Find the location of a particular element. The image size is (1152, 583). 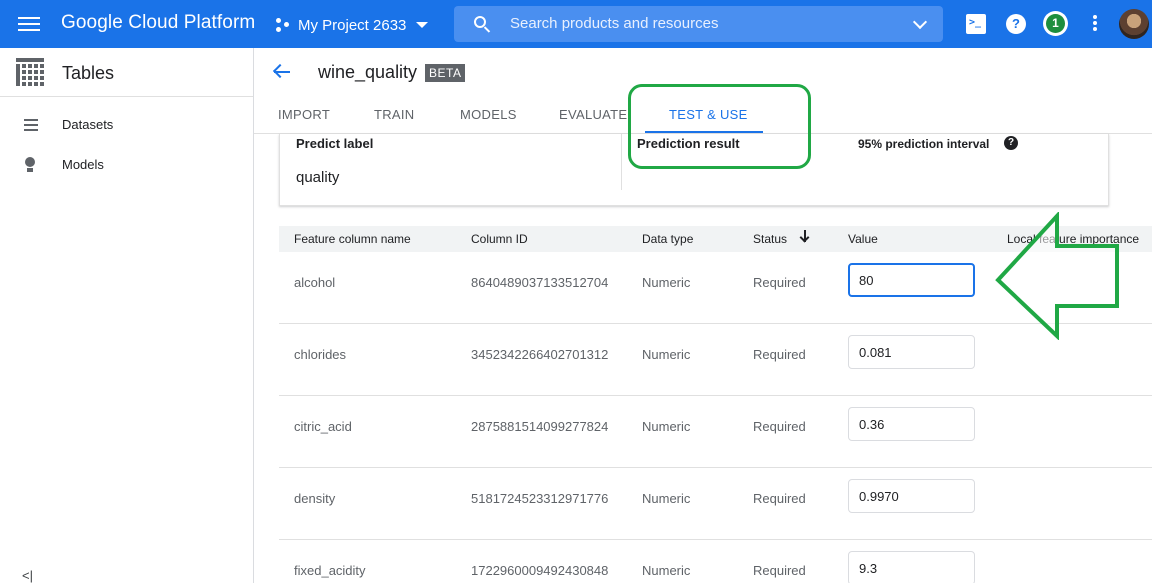

column-id: 1722960009492430848 is located at coordinates (540, 570).